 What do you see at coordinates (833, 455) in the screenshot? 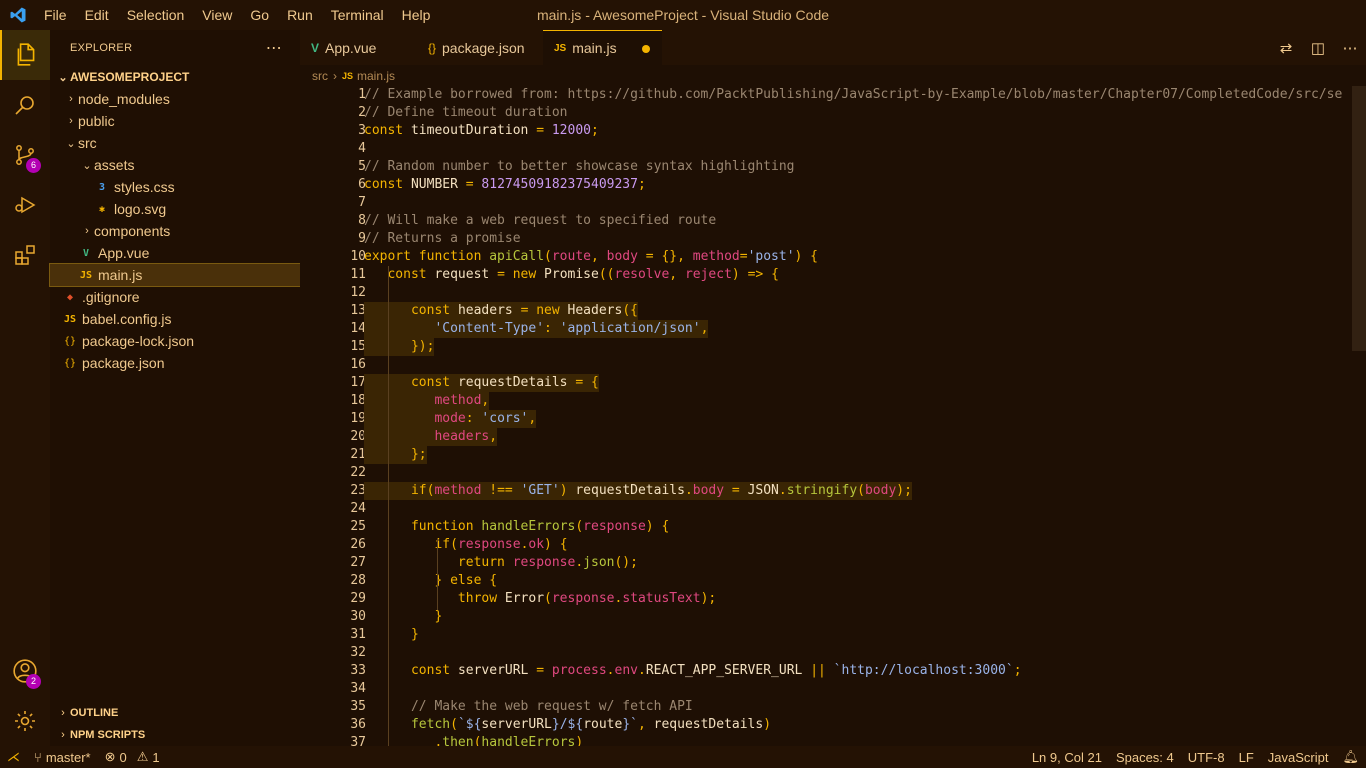
I see `code-line: 21 };` at bounding box center [833, 455].